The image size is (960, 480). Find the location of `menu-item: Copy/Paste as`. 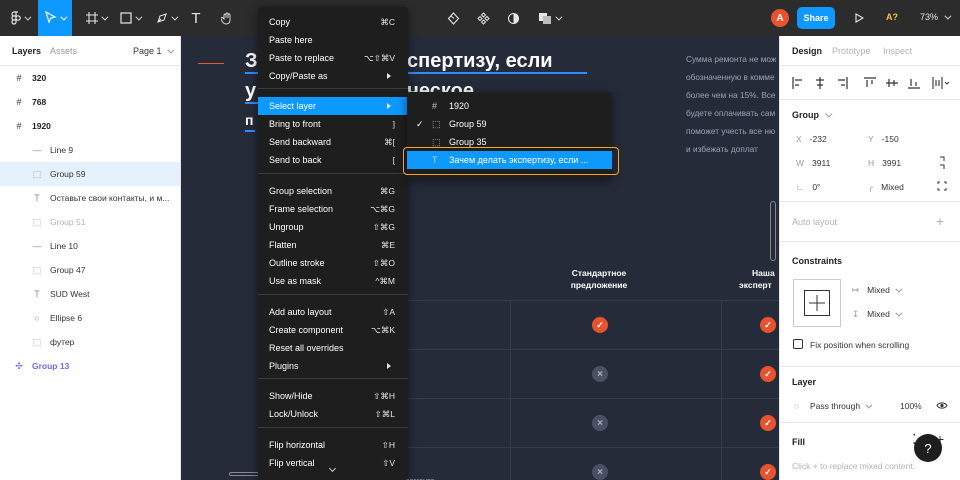

menu-item: Copy/Paste as is located at coordinates (333, 76).